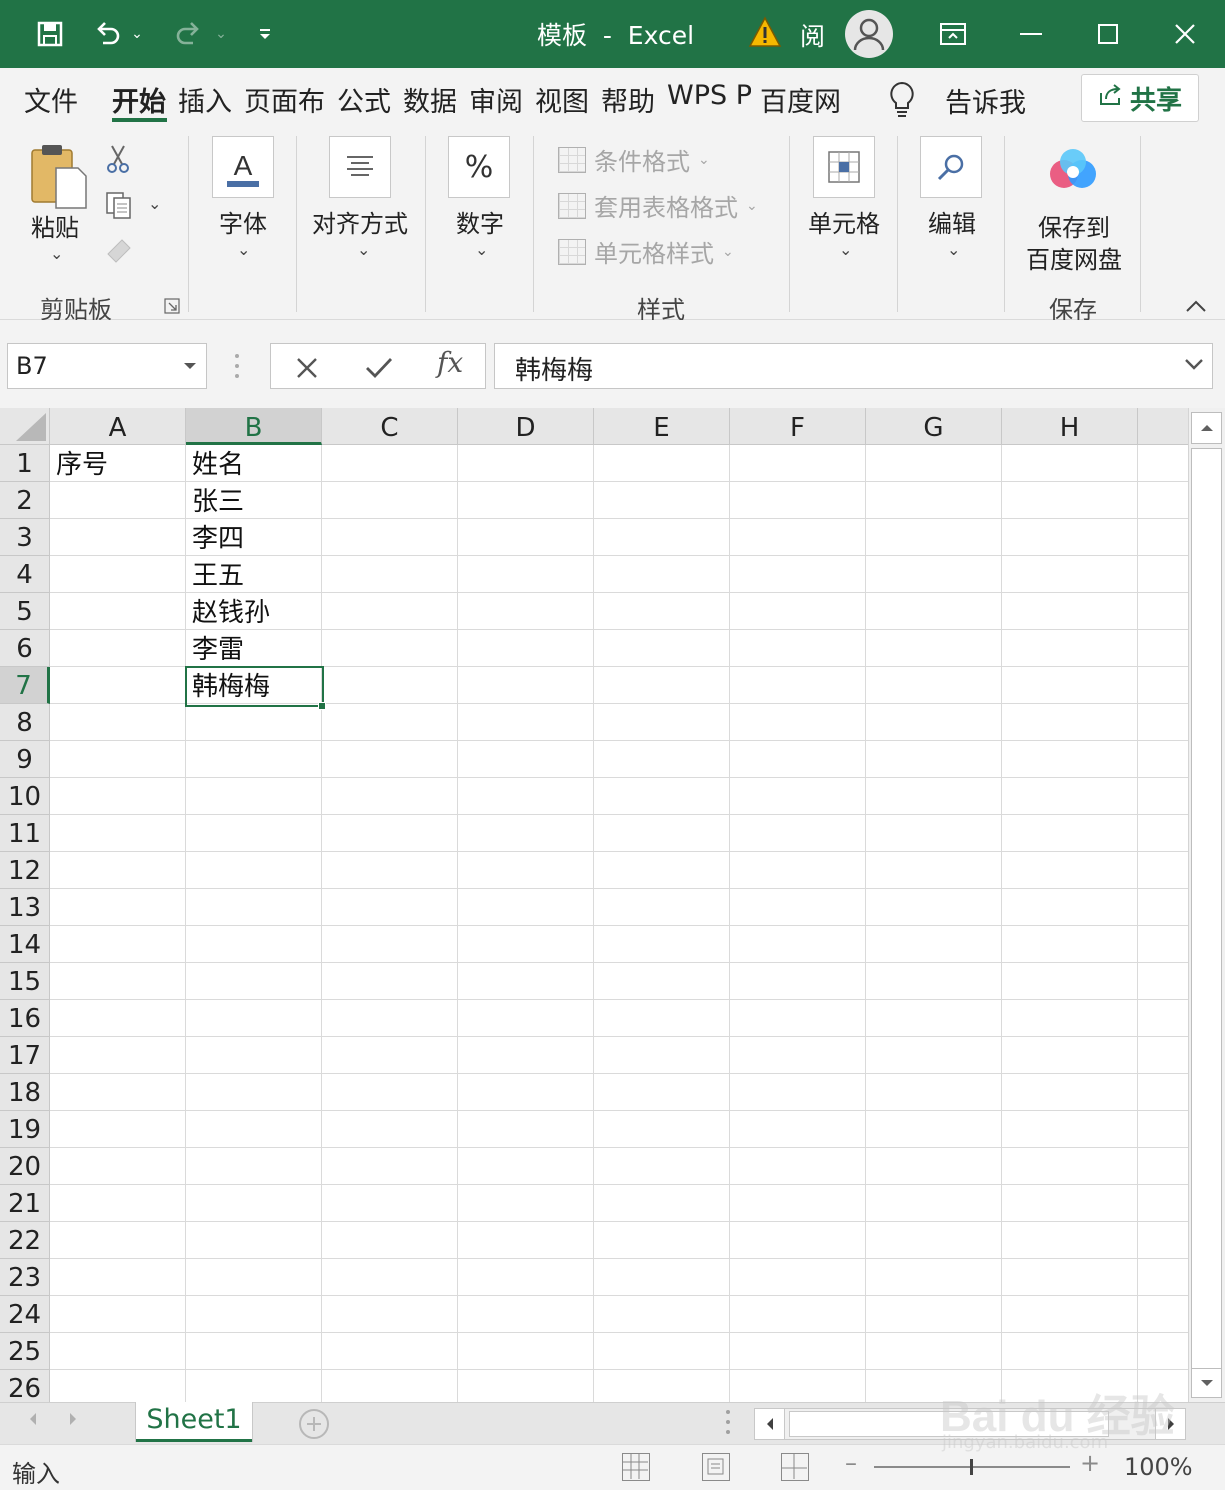  I want to click on row-header-4: 4, so click(25, 574).